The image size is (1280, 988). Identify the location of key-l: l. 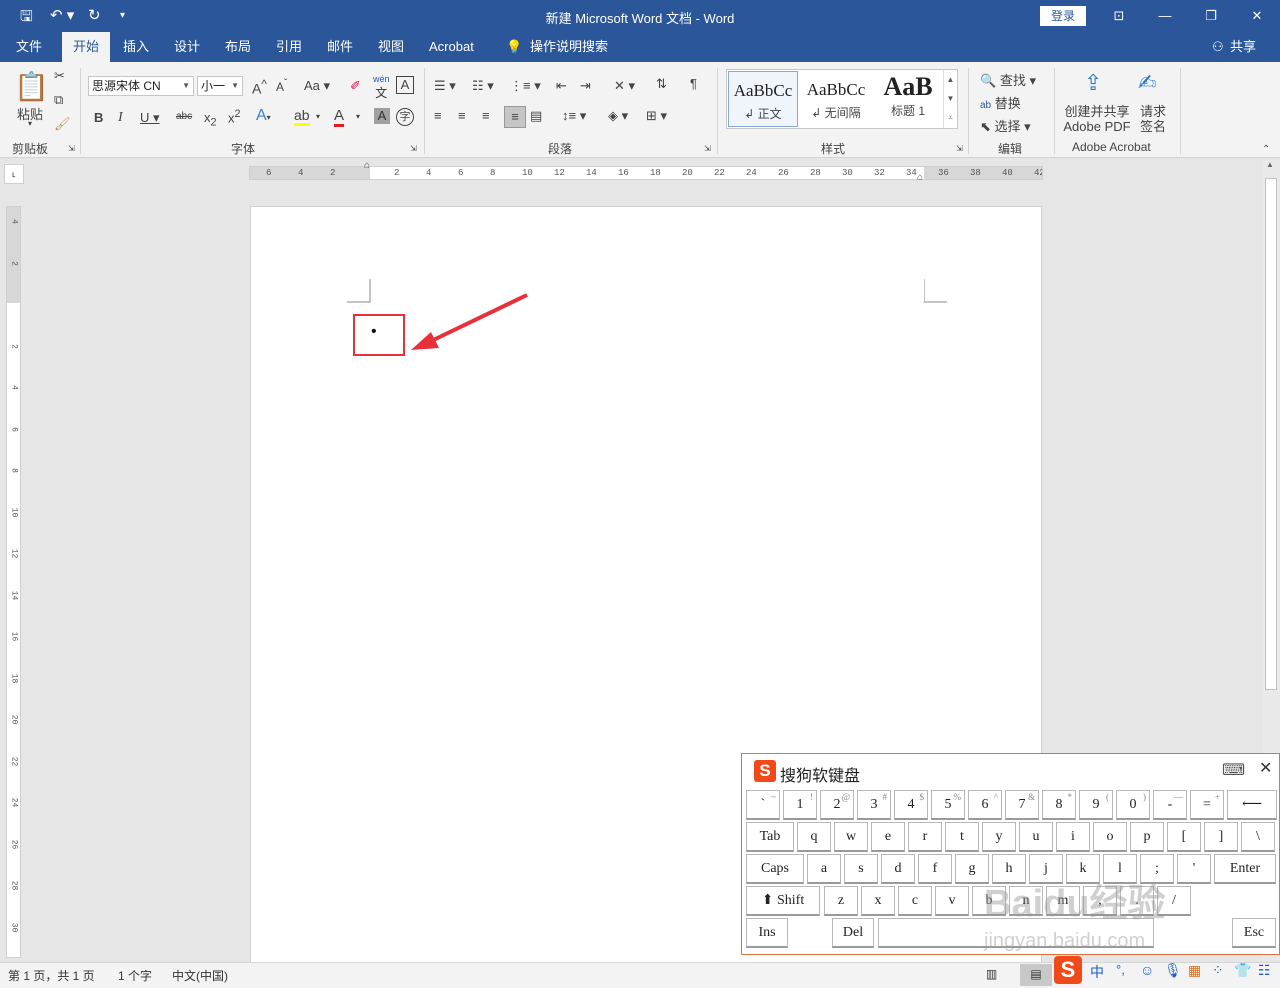
(1120, 869).